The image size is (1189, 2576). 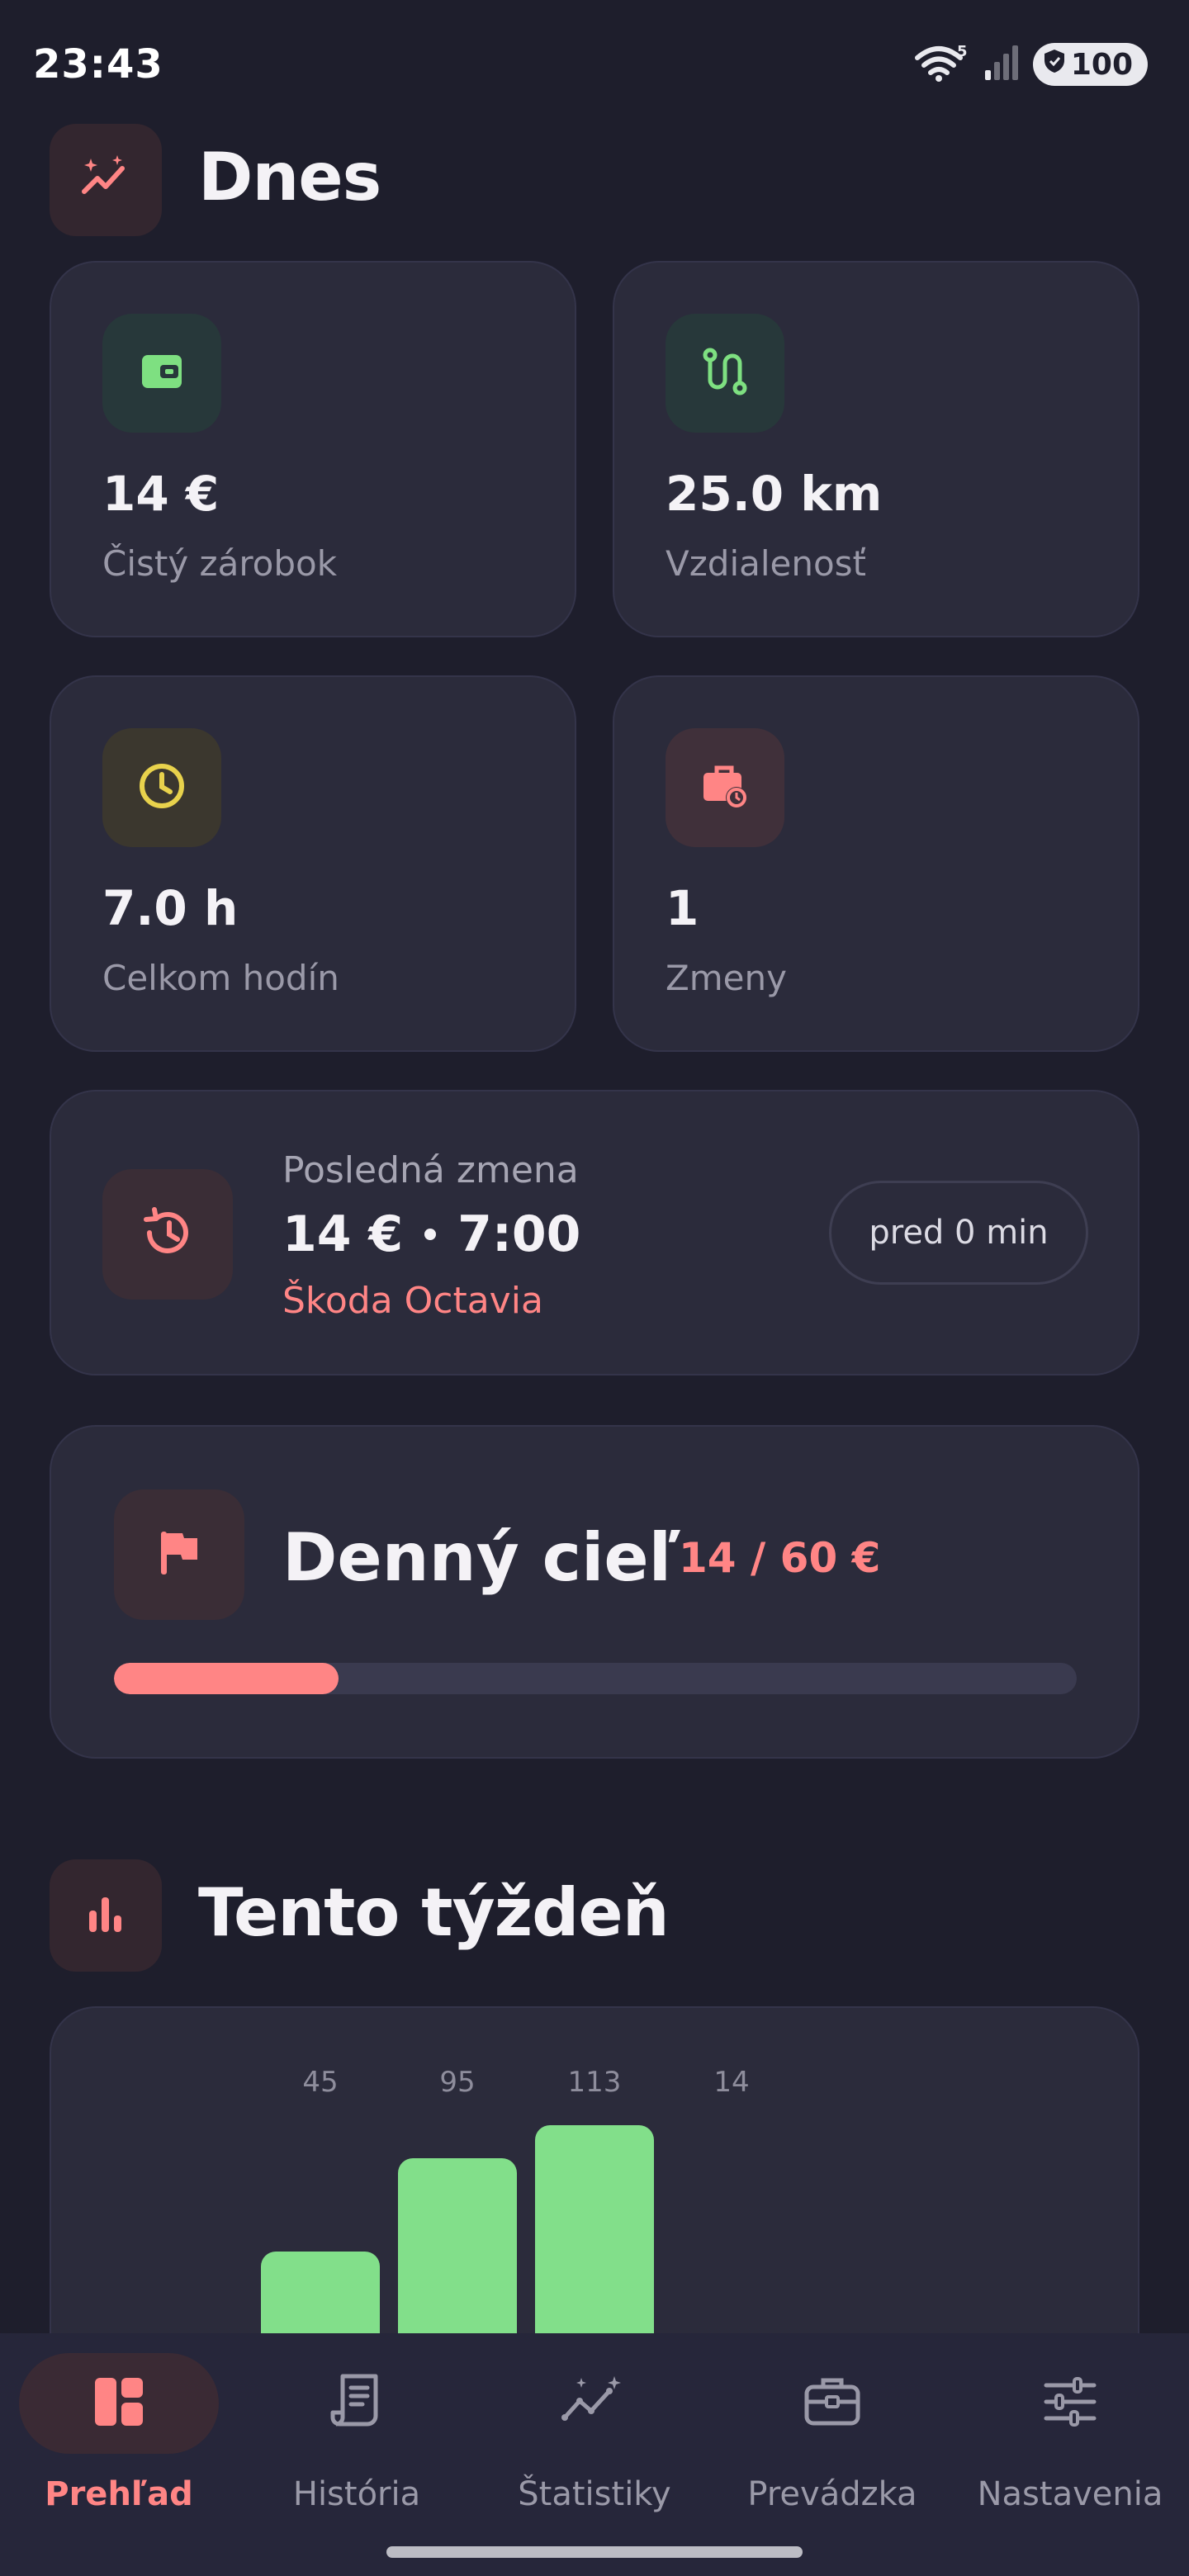 I want to click on nav-item-nastavenia: Nastavenia, so click(x=1070, y=2433).